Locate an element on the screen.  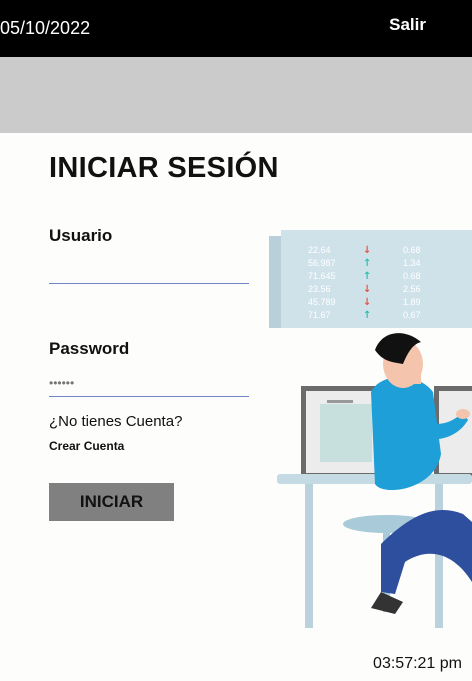
banner-bar is located at coordinates (236, 95).